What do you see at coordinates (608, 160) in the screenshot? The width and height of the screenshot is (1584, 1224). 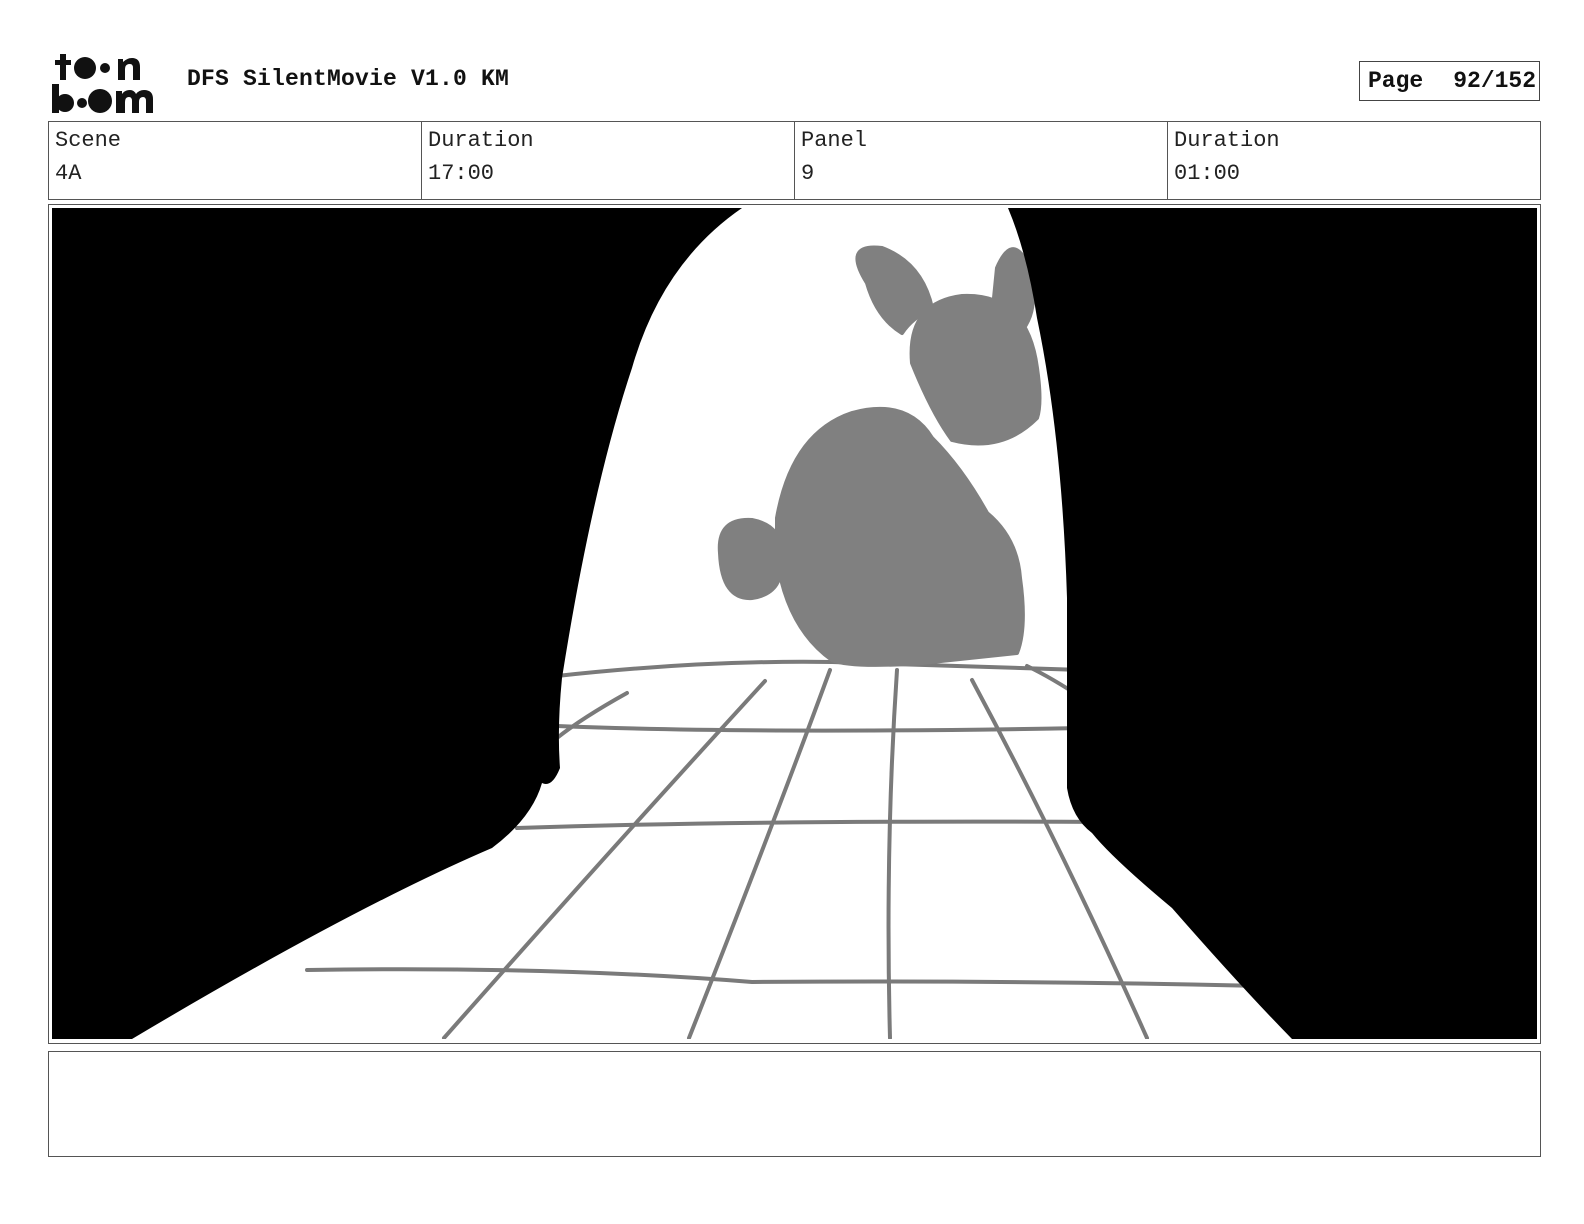 I see `scene-duration-cell: Duration 17:00` at bounding box center [608, 160].